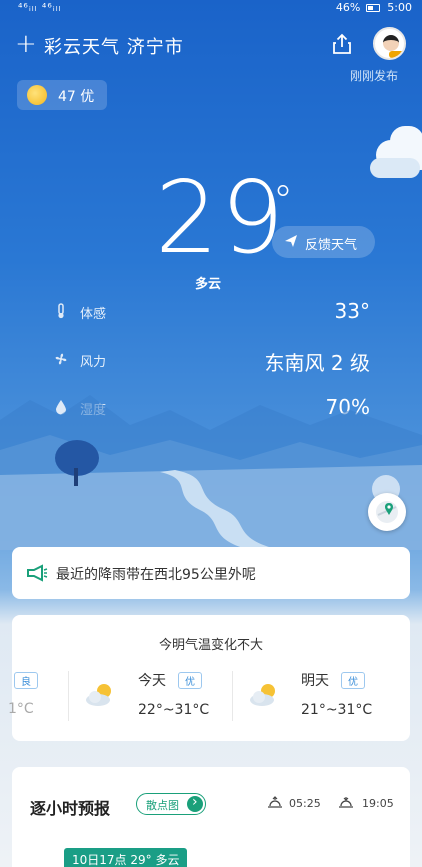  I want to click on status-bar: ⁴⁶ᵢₗₗ ⁴⁶ᵢₗₗ 46% 5:00, so click(211, 9).